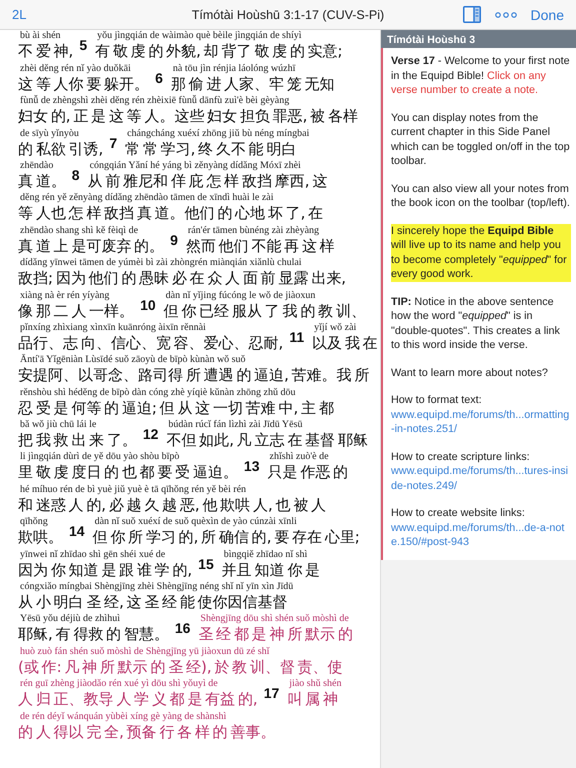  What do you see at coordinates (267, 441) in the screenshot?
I see `chinese-text: 不但 如此, 凡 立志 在 基督 耶稣` at bounding box center [267, 441].